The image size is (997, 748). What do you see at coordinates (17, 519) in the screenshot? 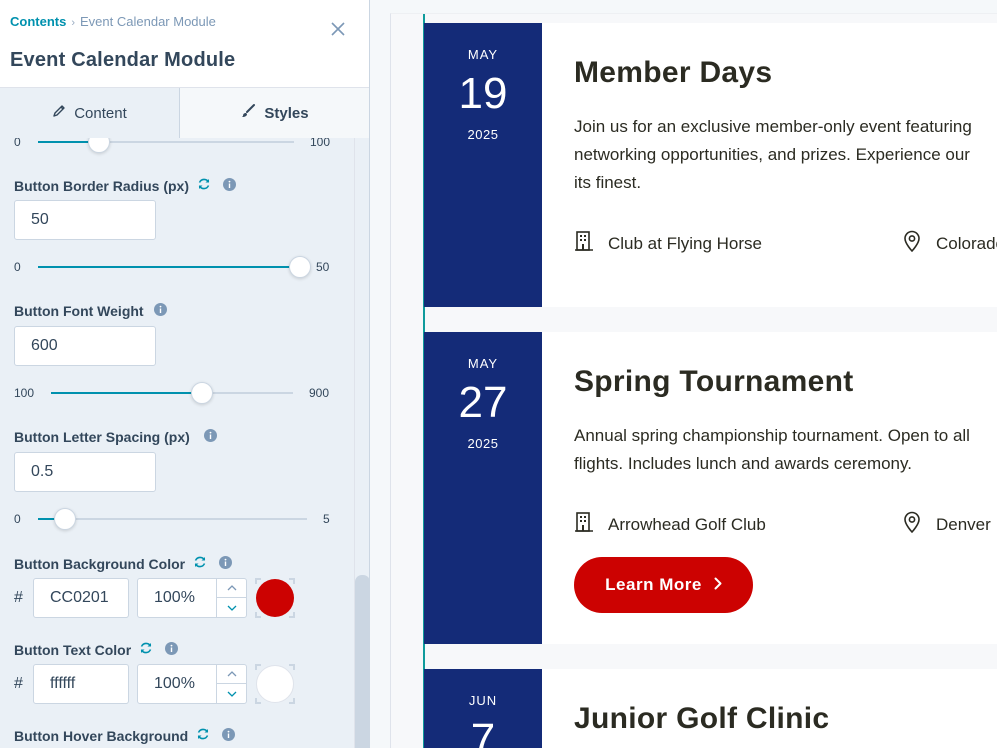
I see `letter-spacing-min: 0` at bounding box center [17, 519].